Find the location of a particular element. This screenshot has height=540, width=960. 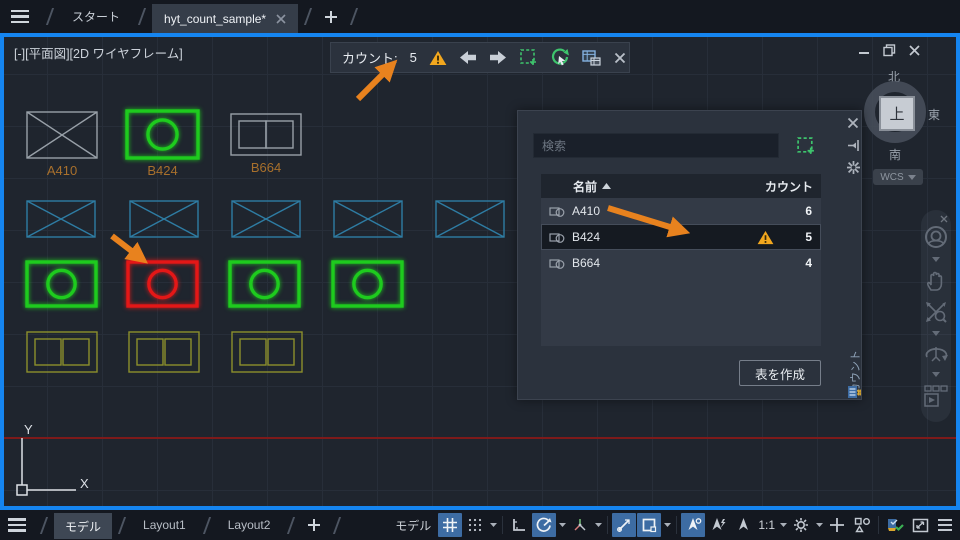

minimize-icon is located at coordinates (864, 50).